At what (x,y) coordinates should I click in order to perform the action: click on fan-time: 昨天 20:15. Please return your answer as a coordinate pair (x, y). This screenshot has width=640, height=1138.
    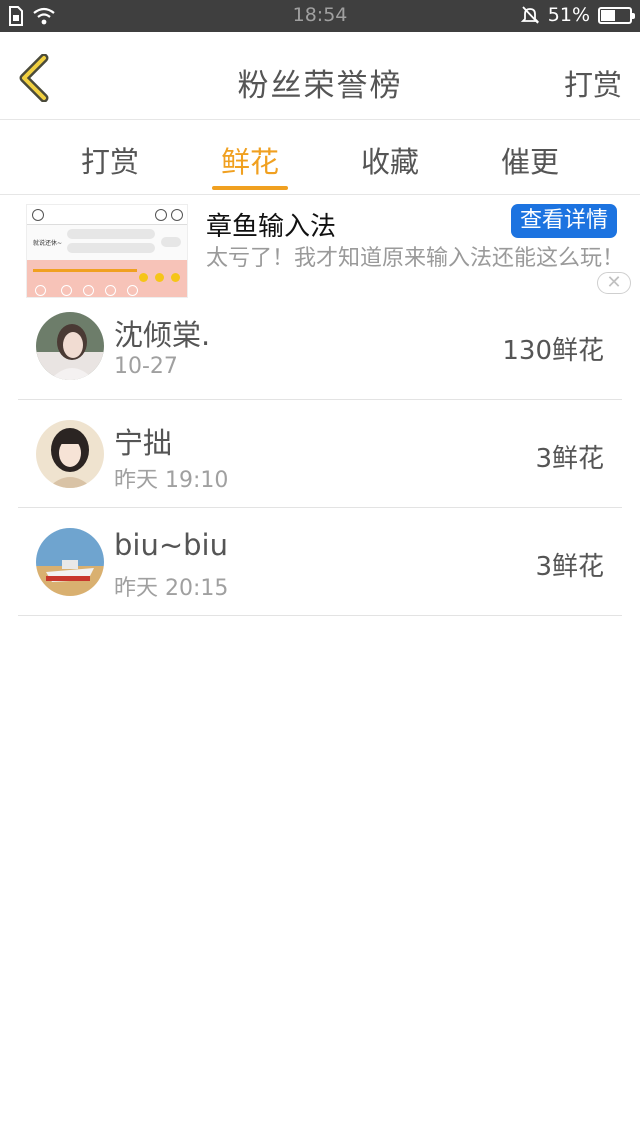
    Looking at the image, I should click on (171, 588).